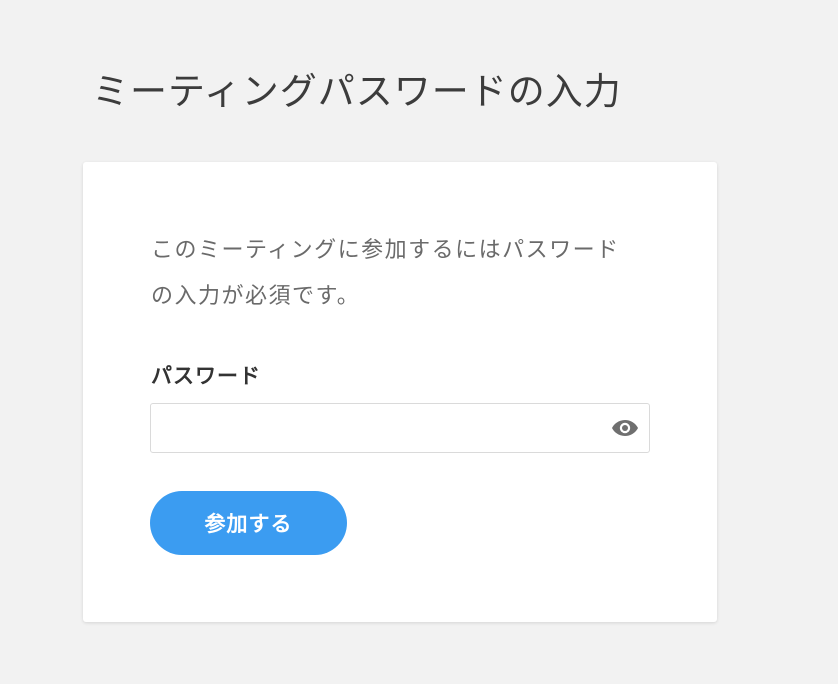 Image resolution: width=838 pixels, height=684 pixels. Describe the element at coordinates (371, 428) in the screenshot. I see `password-input` at that location.